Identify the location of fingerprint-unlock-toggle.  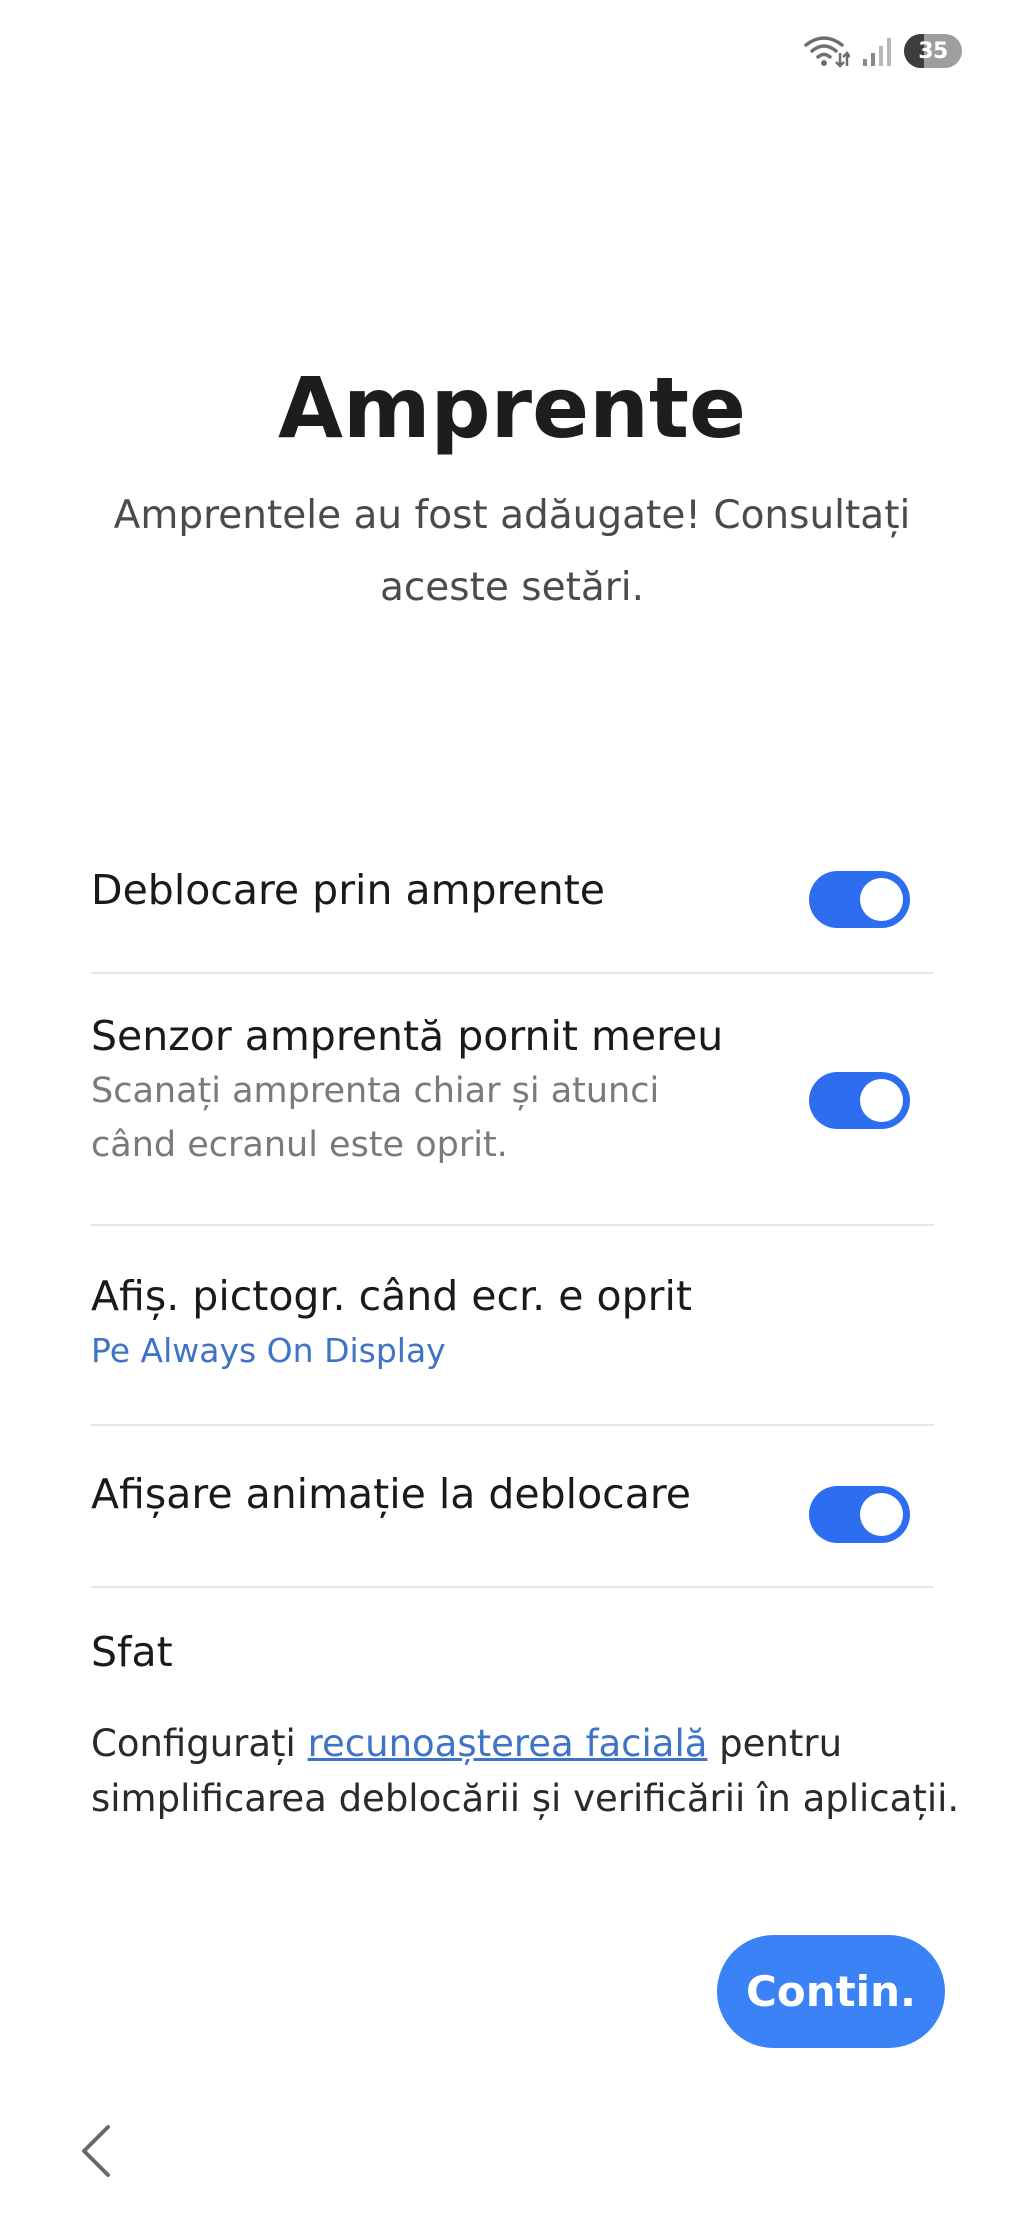
(859, 899).